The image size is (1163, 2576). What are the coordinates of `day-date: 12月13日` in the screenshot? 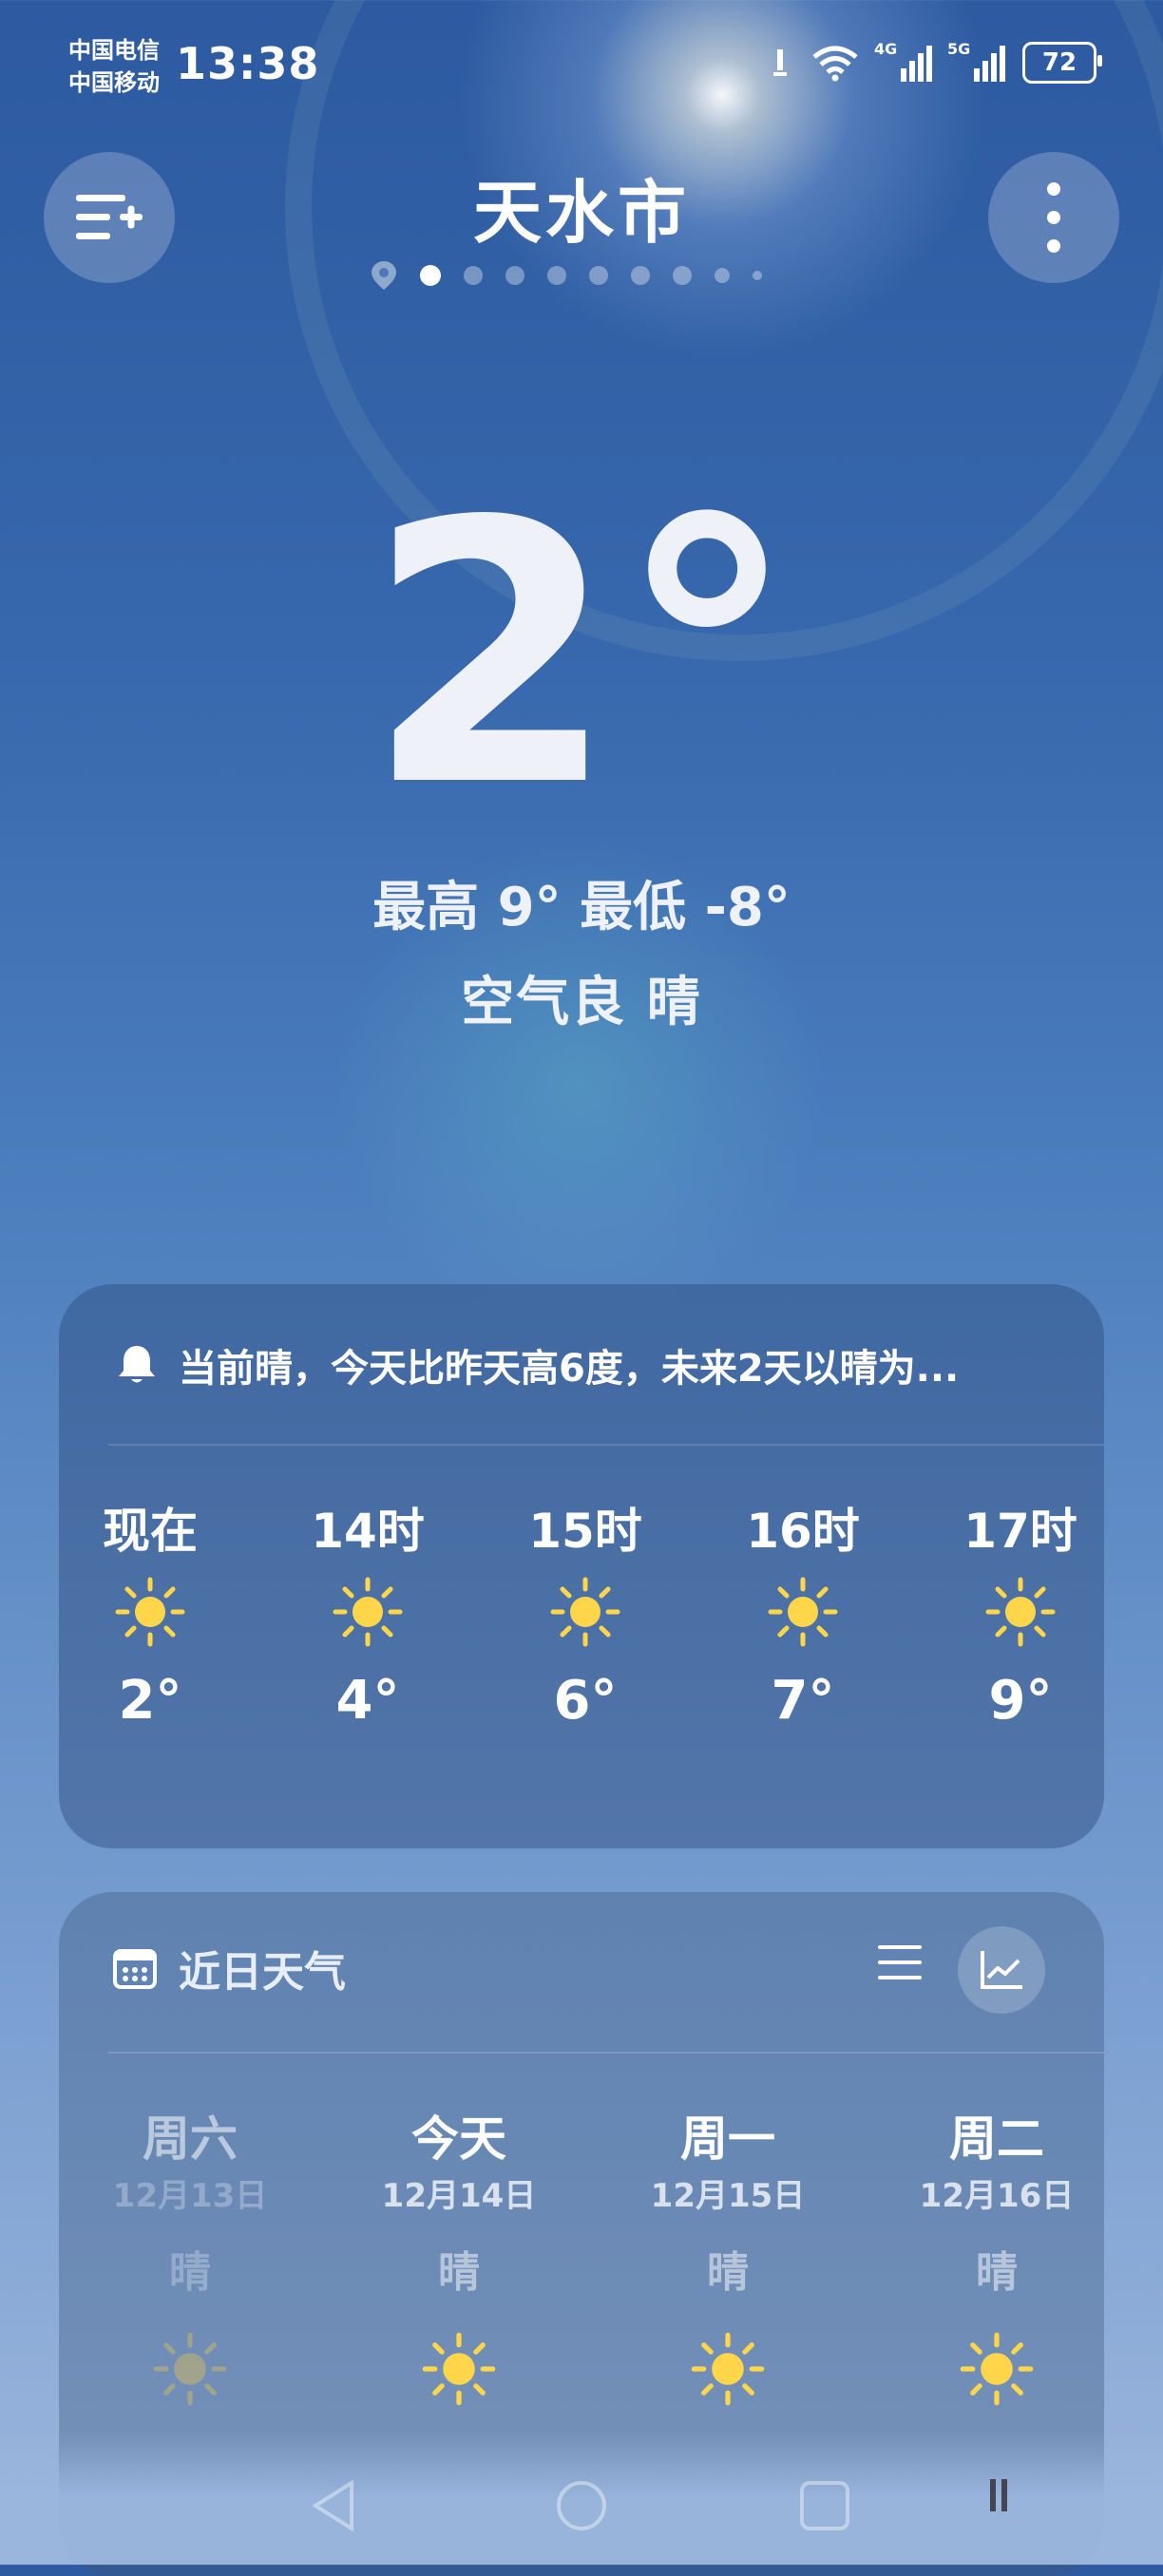 It's located at (190, 2196).